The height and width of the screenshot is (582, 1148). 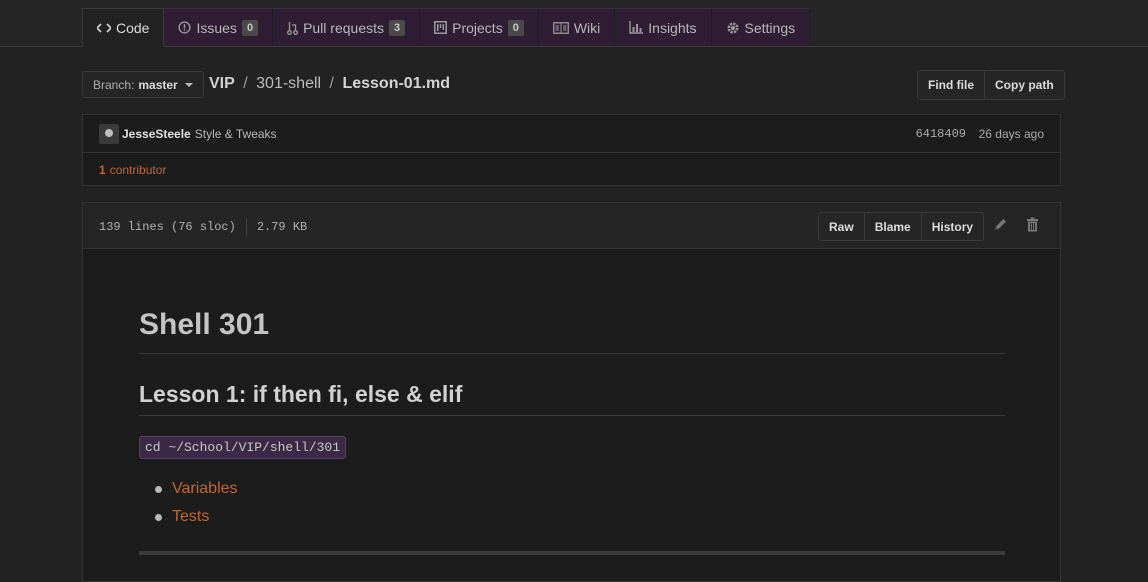 I want to click on branch-name: master, so click(x=158, y=84).